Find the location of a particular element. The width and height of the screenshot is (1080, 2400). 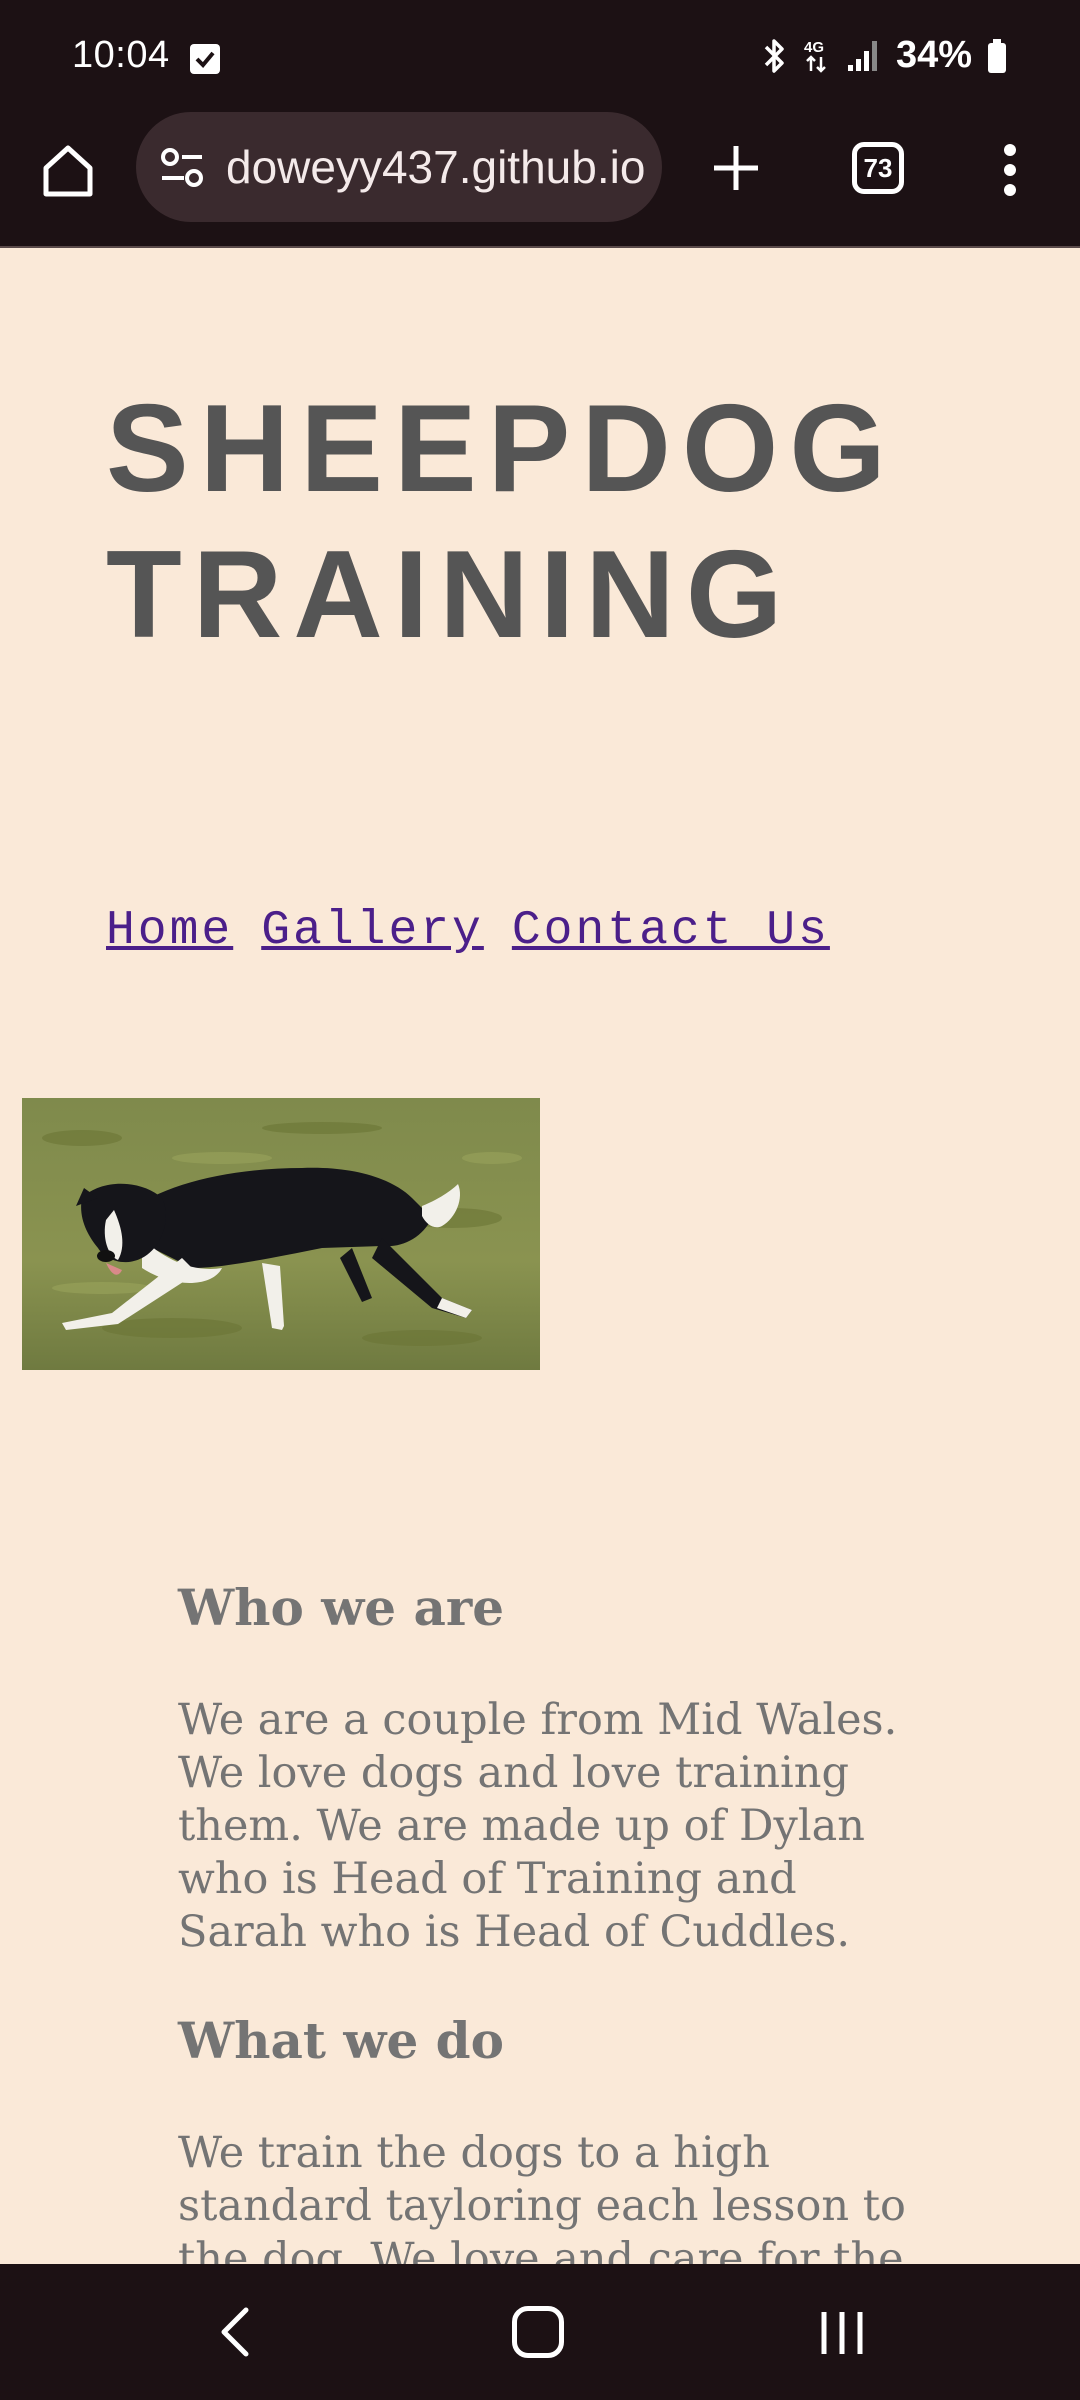

new-tab-icon is located at coordinates (736, 168).